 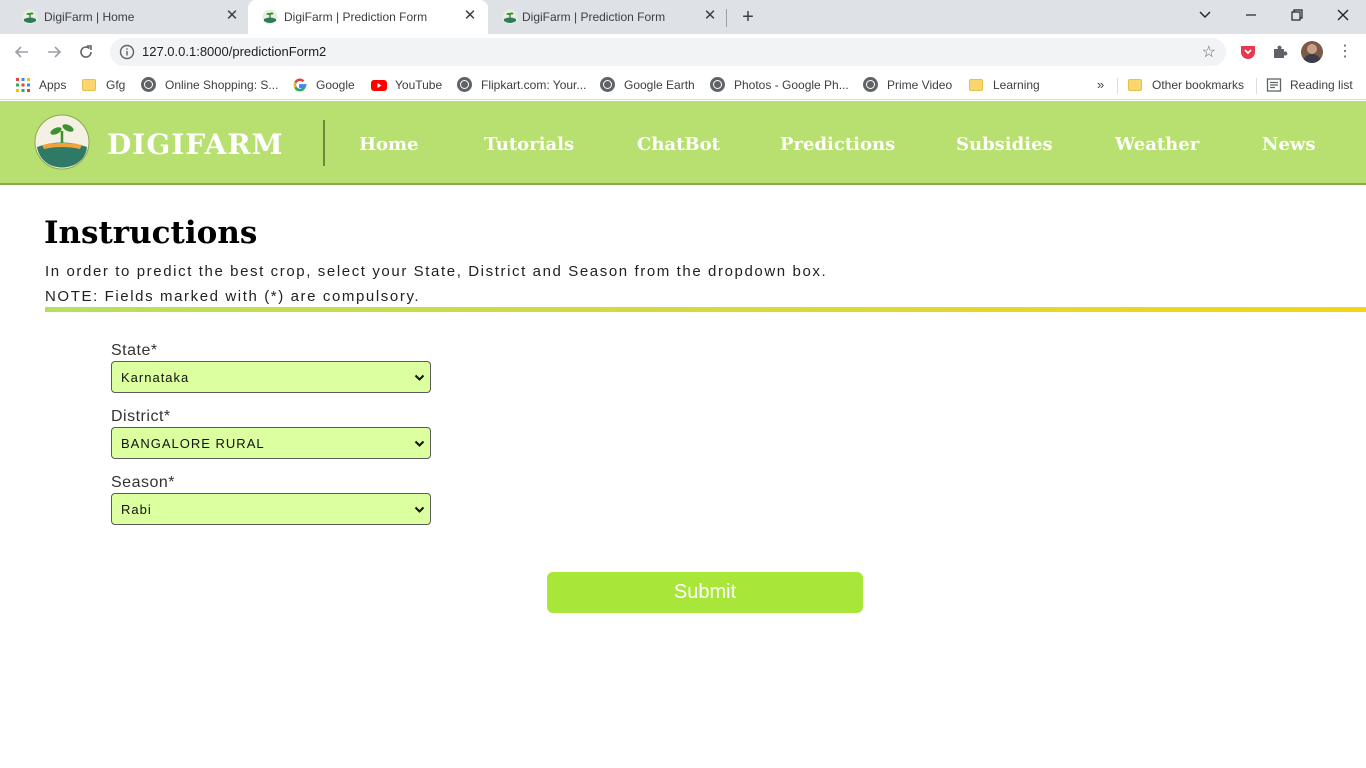 What do you see at coordinates (705, 592) in the screenshot?
I see `submit-button: Submit` at bounding box center [705, 592].